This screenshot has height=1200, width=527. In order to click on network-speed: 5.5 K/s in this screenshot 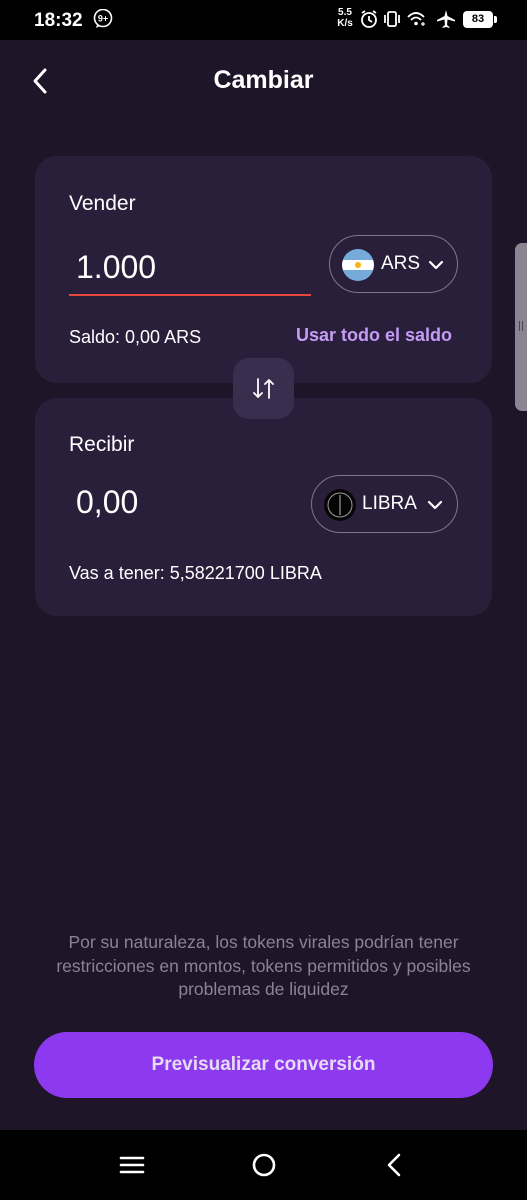, I will do `click(345, 18)`.